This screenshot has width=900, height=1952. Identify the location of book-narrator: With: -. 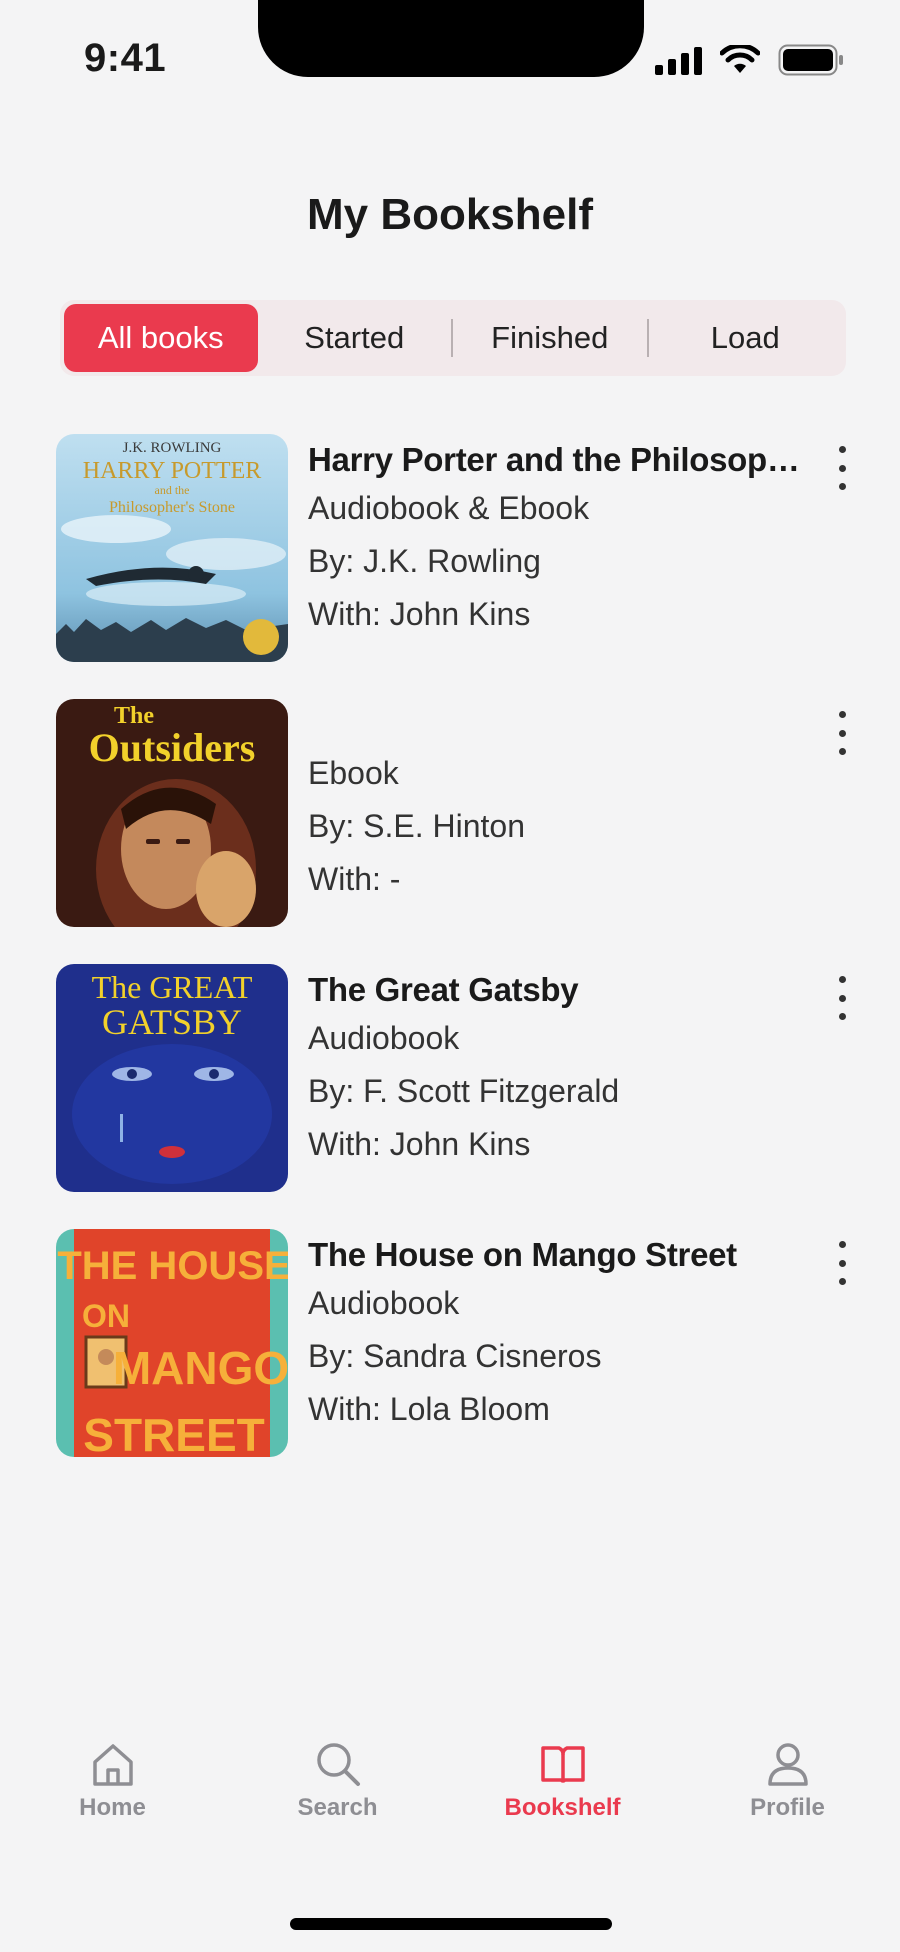
(354, 879).